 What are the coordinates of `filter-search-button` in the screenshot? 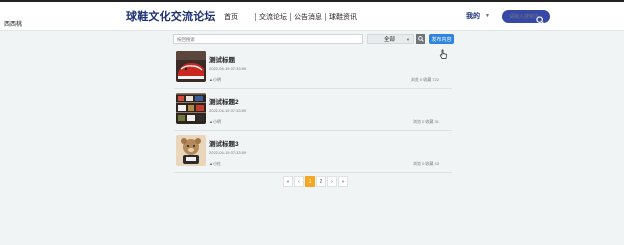 It's located at (420, 39).